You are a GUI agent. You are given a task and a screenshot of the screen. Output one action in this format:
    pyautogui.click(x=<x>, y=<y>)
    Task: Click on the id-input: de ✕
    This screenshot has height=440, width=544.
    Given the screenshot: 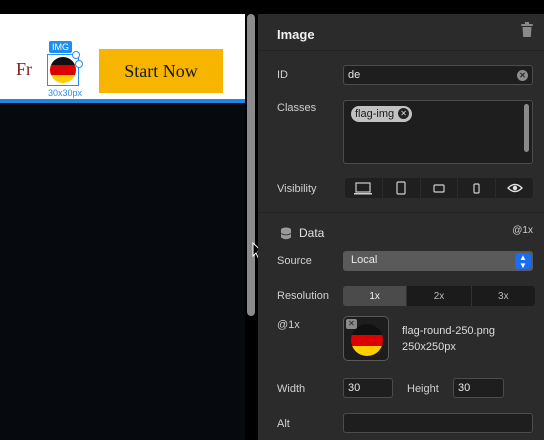 What is the action you would take?
    pyautogui.click(x=438, y=75)
    